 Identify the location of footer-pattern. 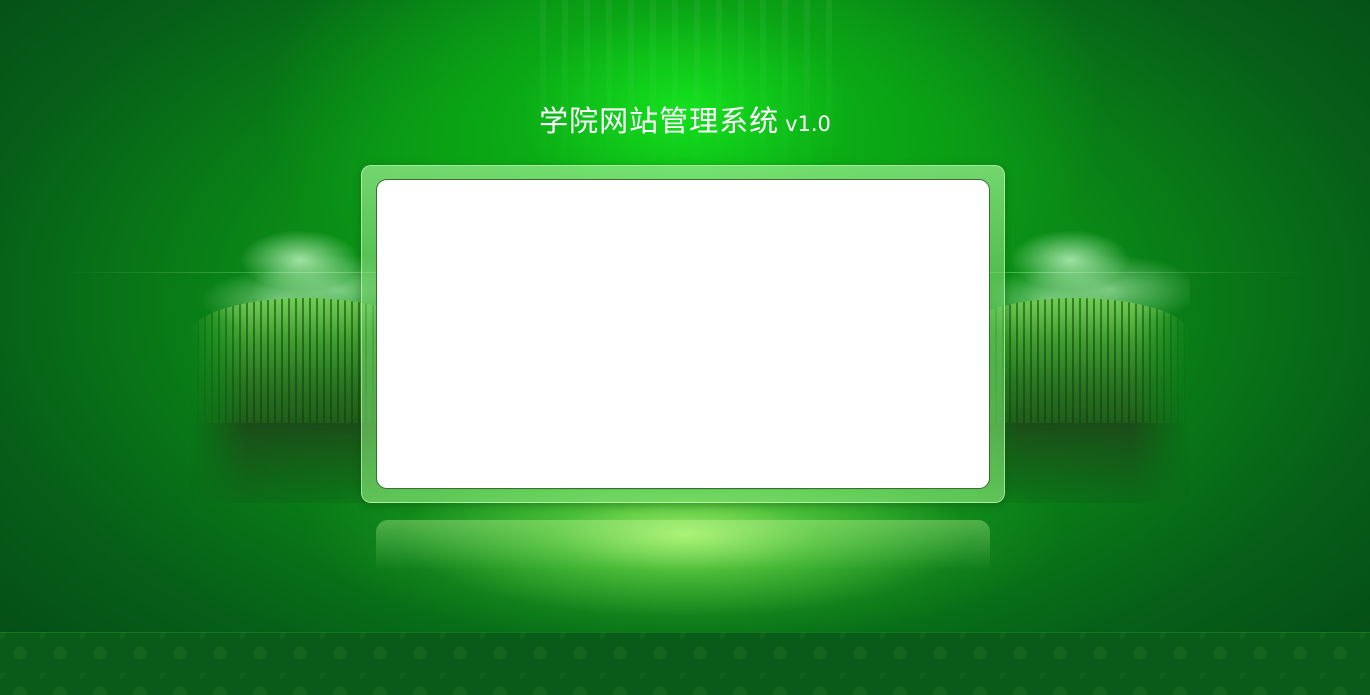
(685, 663).